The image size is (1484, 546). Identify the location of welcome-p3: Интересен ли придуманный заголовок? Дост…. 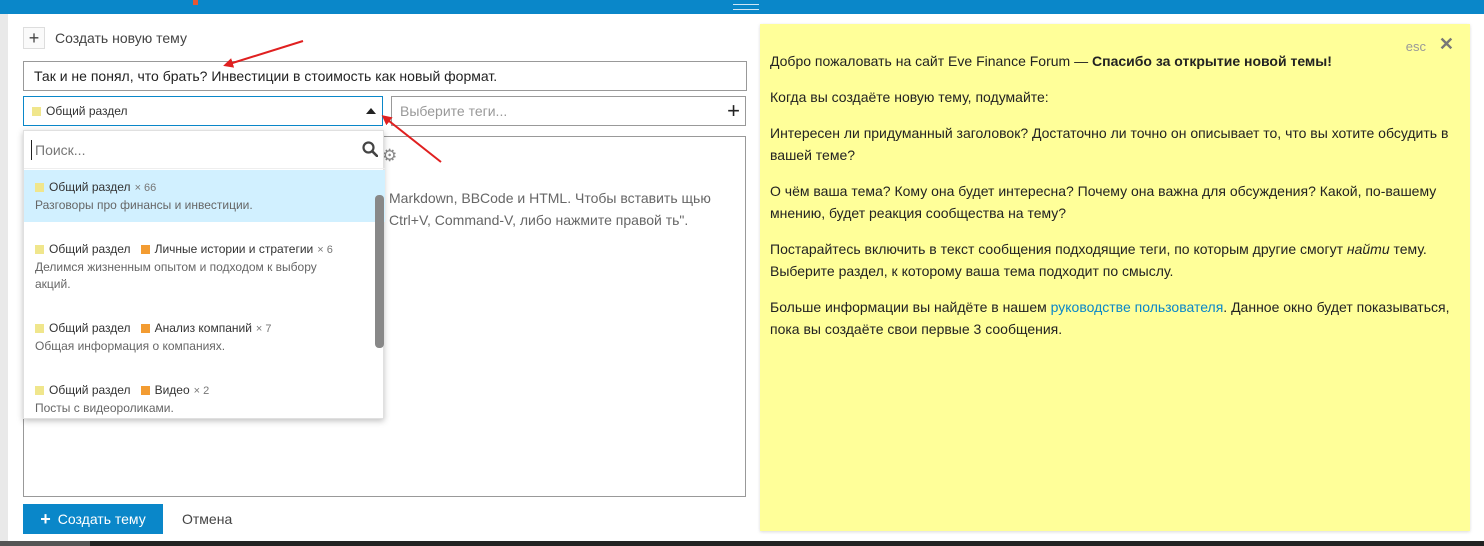
(1109, 144).